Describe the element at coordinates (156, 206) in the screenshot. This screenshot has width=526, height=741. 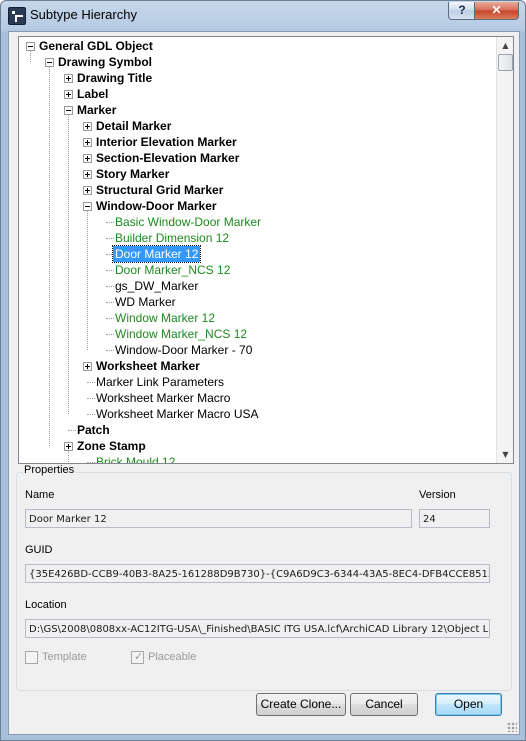
I see `tree-node-label: Window-Door Marker` at that location.